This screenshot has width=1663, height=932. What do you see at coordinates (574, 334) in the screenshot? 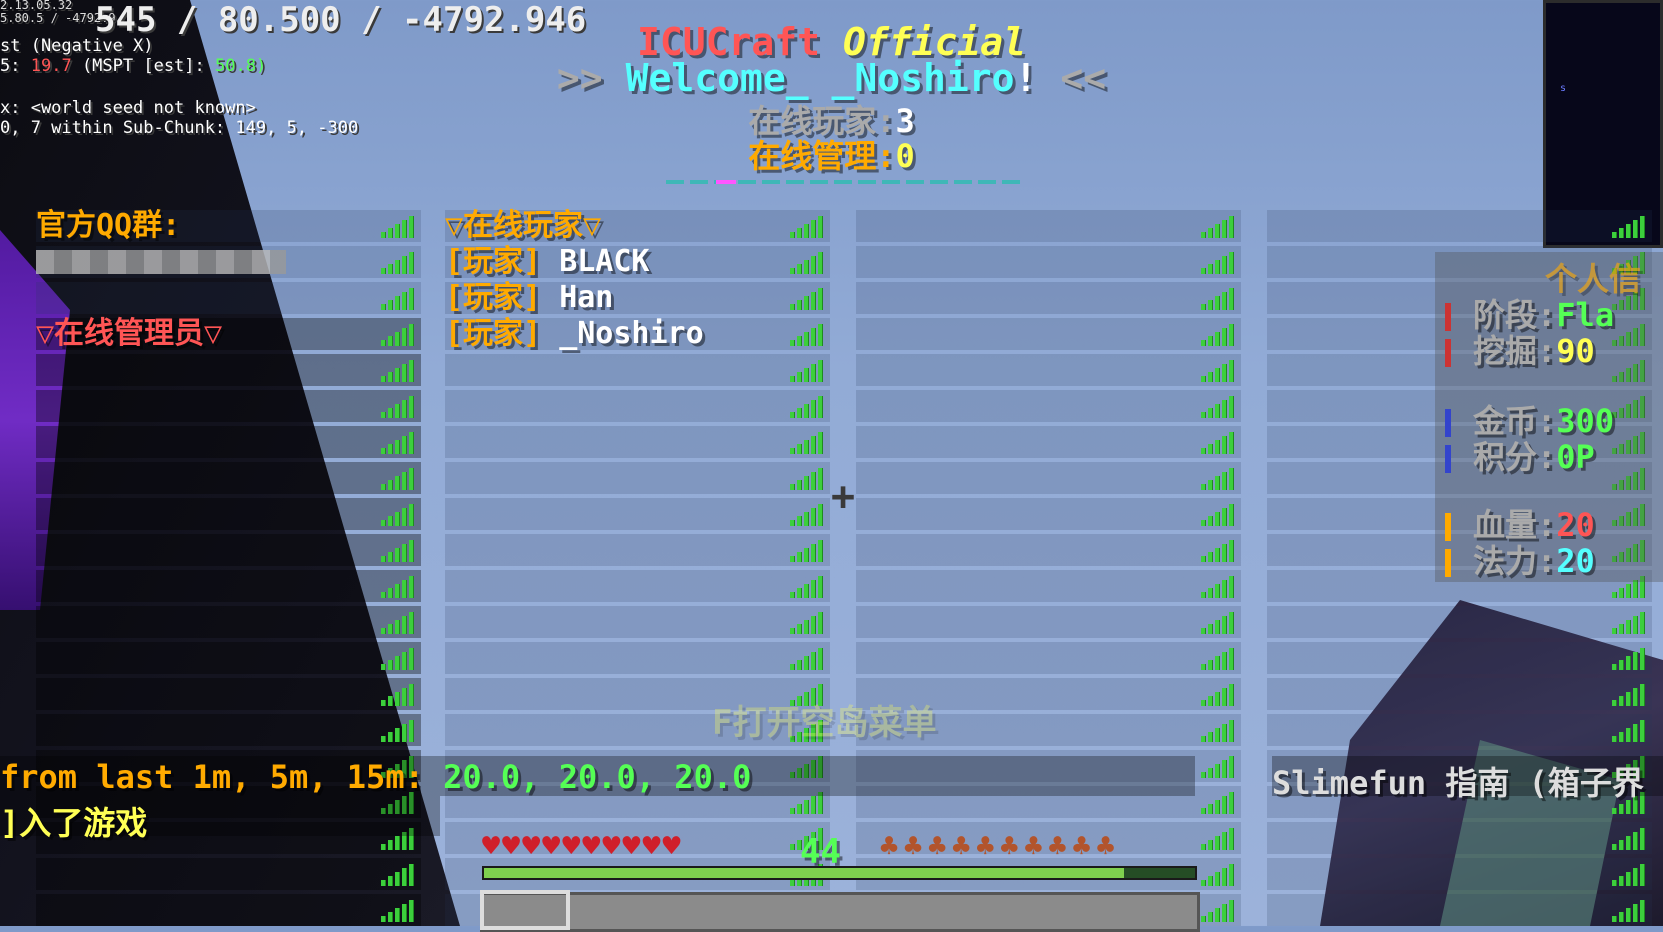
I see `player-entry: [玩家] _Noshiro` at bounding box center [574, 334].